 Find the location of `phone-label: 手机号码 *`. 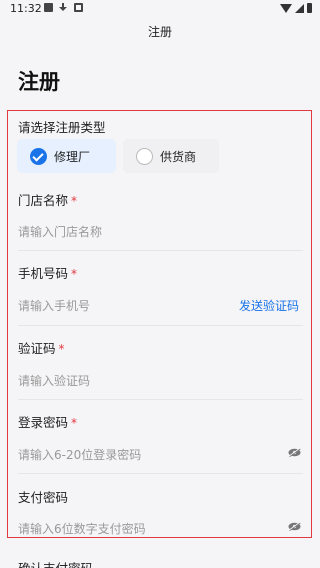

phone-label: 手机号码 * is located at coordinates (47, 272).